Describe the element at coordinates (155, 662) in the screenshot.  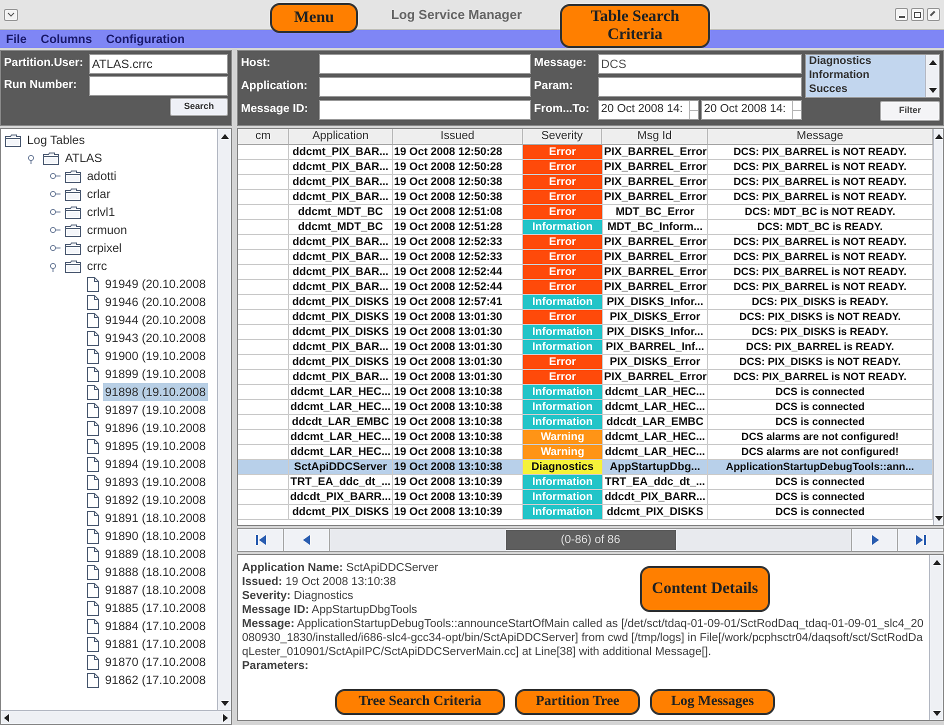
I see `tree-item: 91870 (17.10.2008` at that location.